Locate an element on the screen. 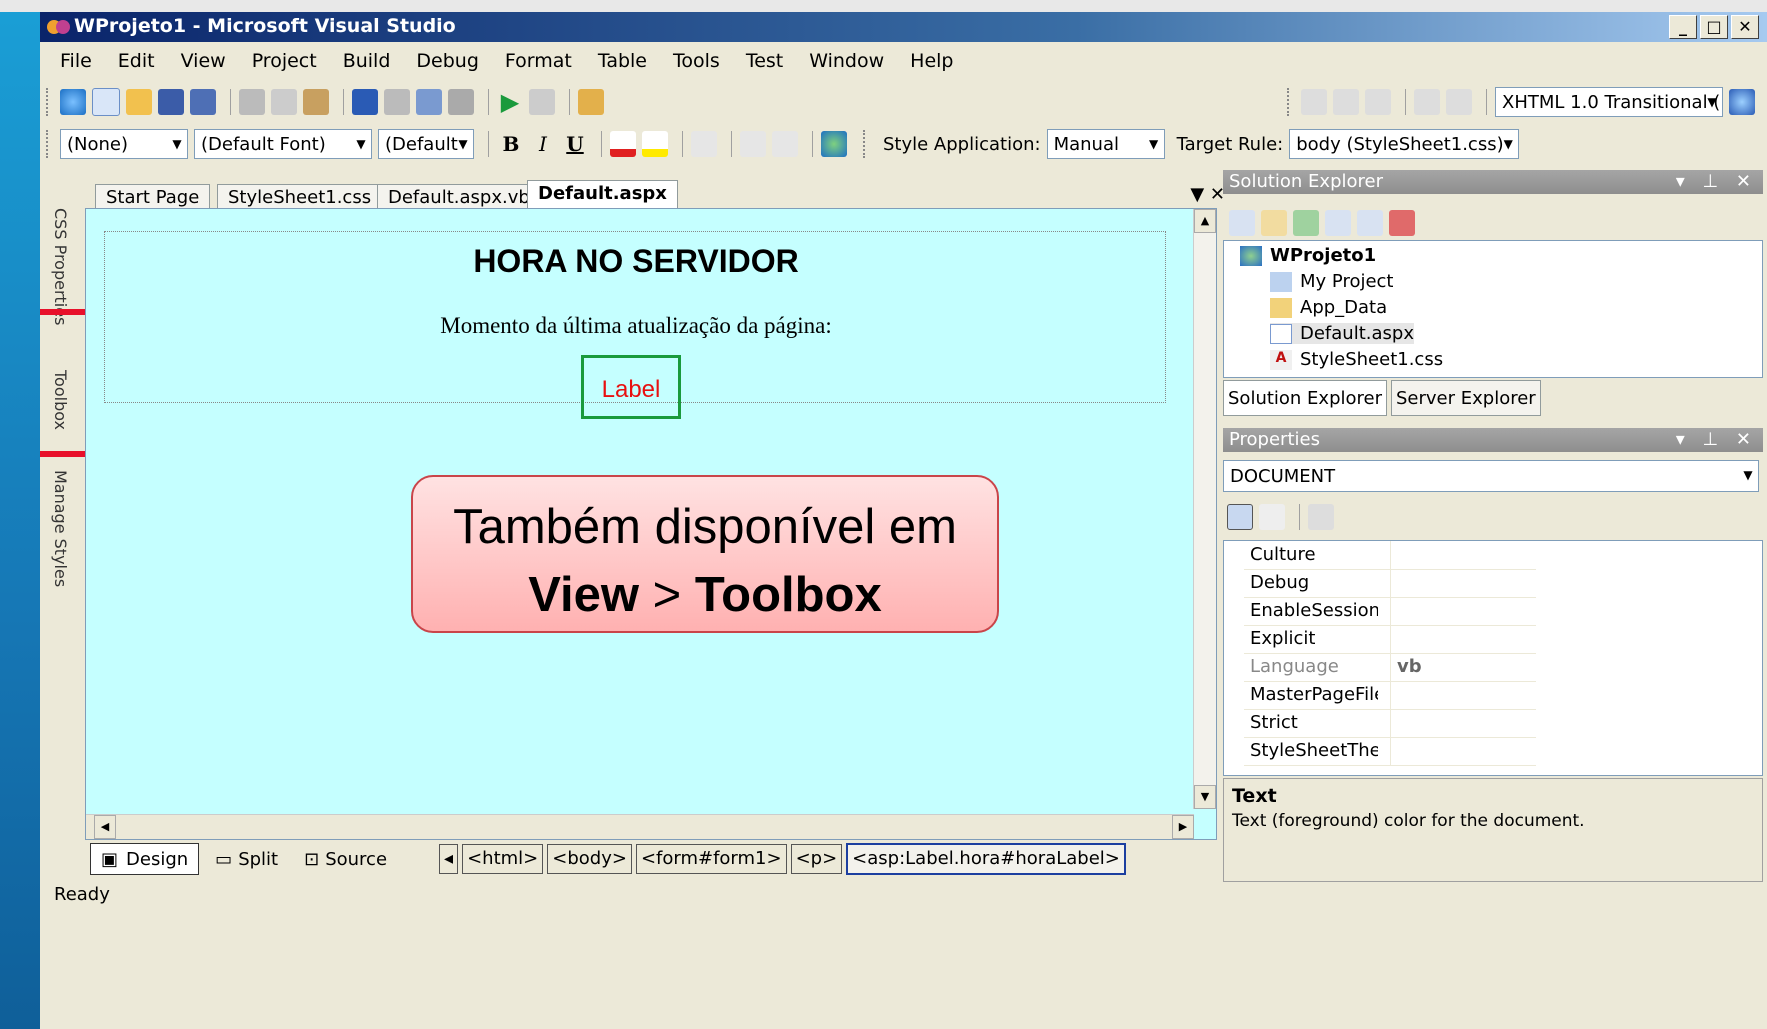  property-row: Strict is located at coordinates (1390, 723).